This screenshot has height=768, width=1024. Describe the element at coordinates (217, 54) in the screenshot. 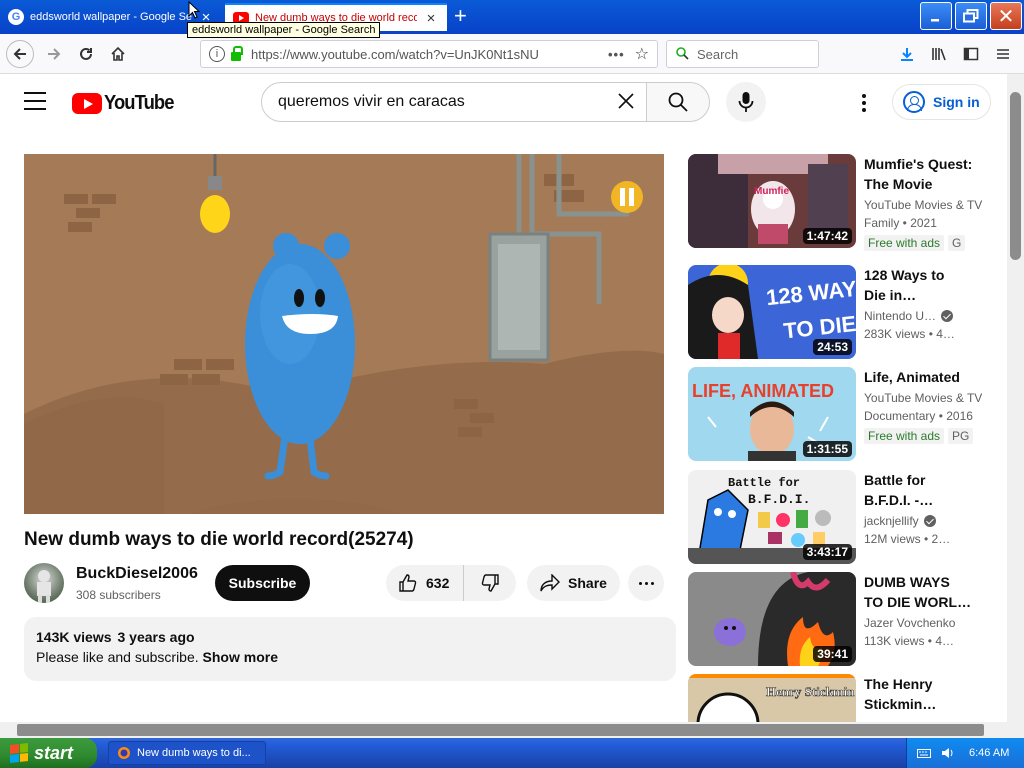

I see `info-icon: i` at that location.